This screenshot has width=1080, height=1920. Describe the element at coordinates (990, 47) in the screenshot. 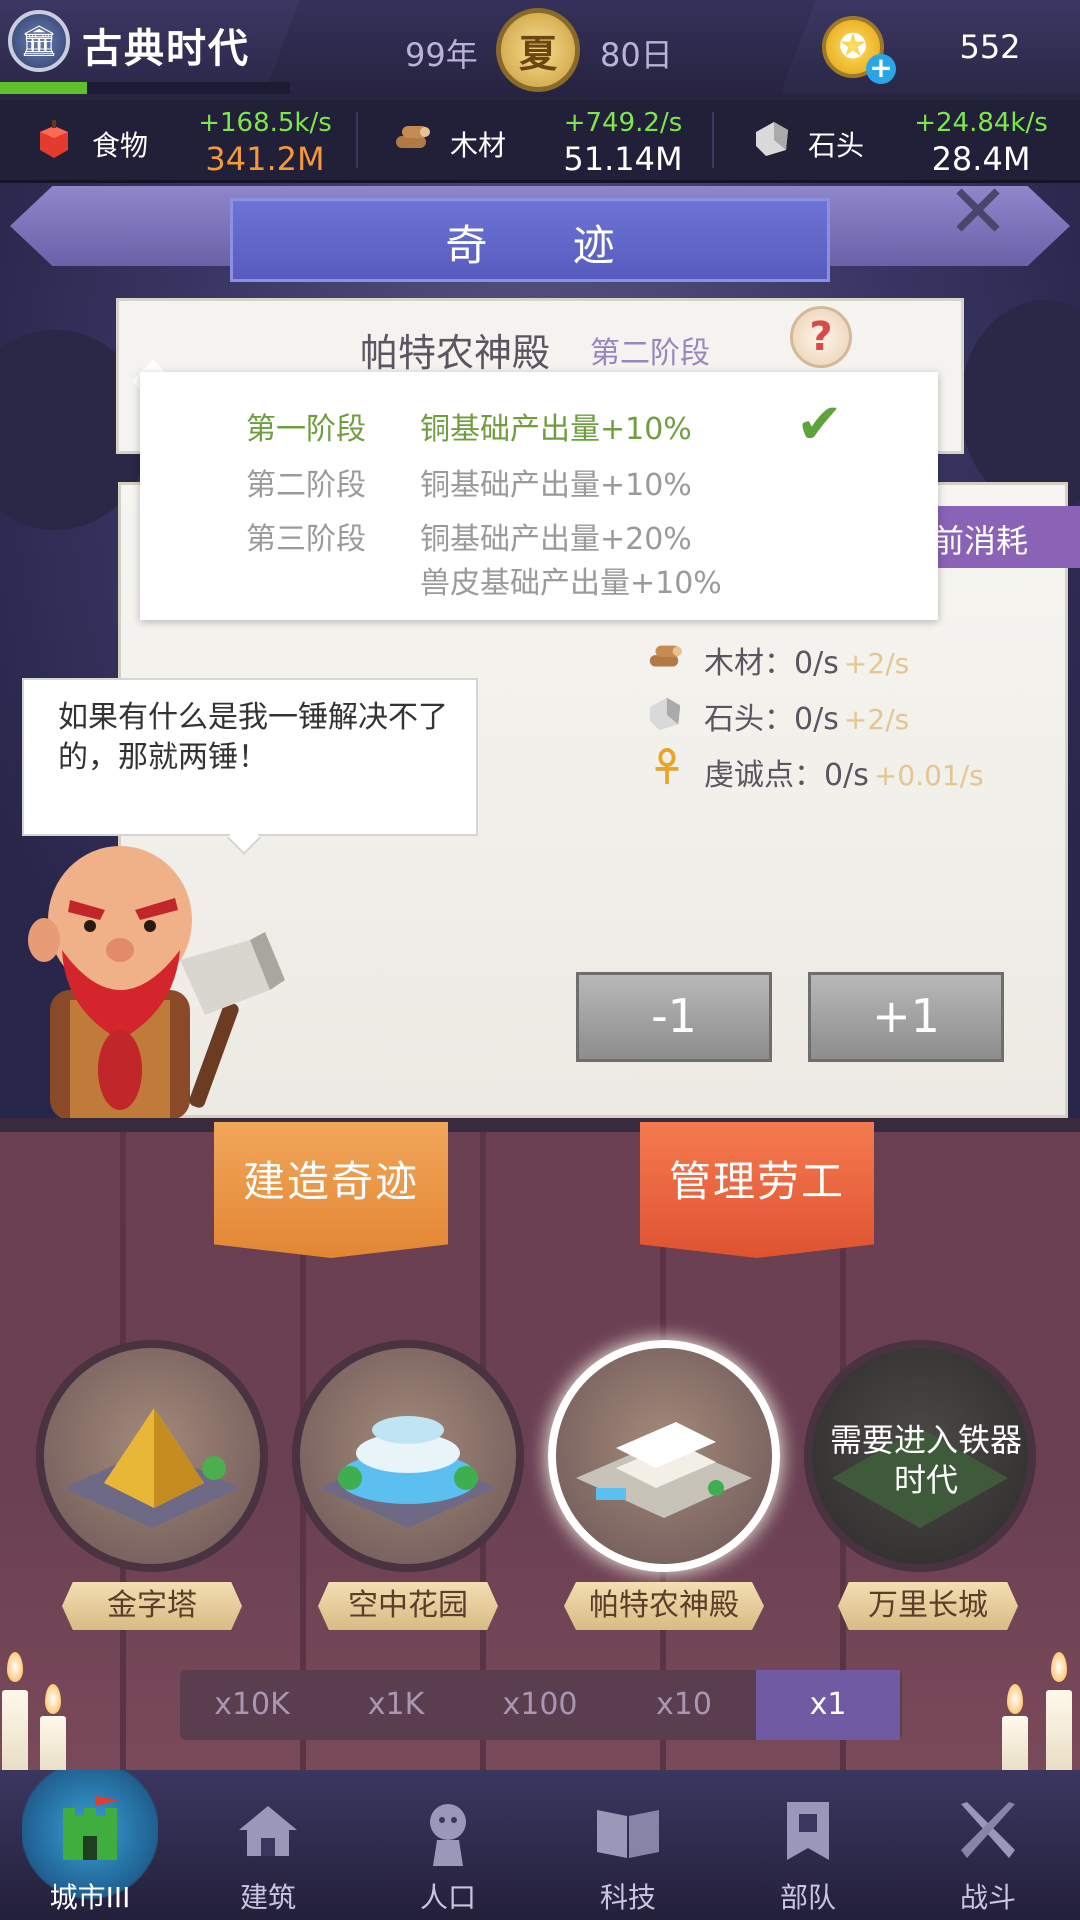

I see `gold-amount: 552` at that location.